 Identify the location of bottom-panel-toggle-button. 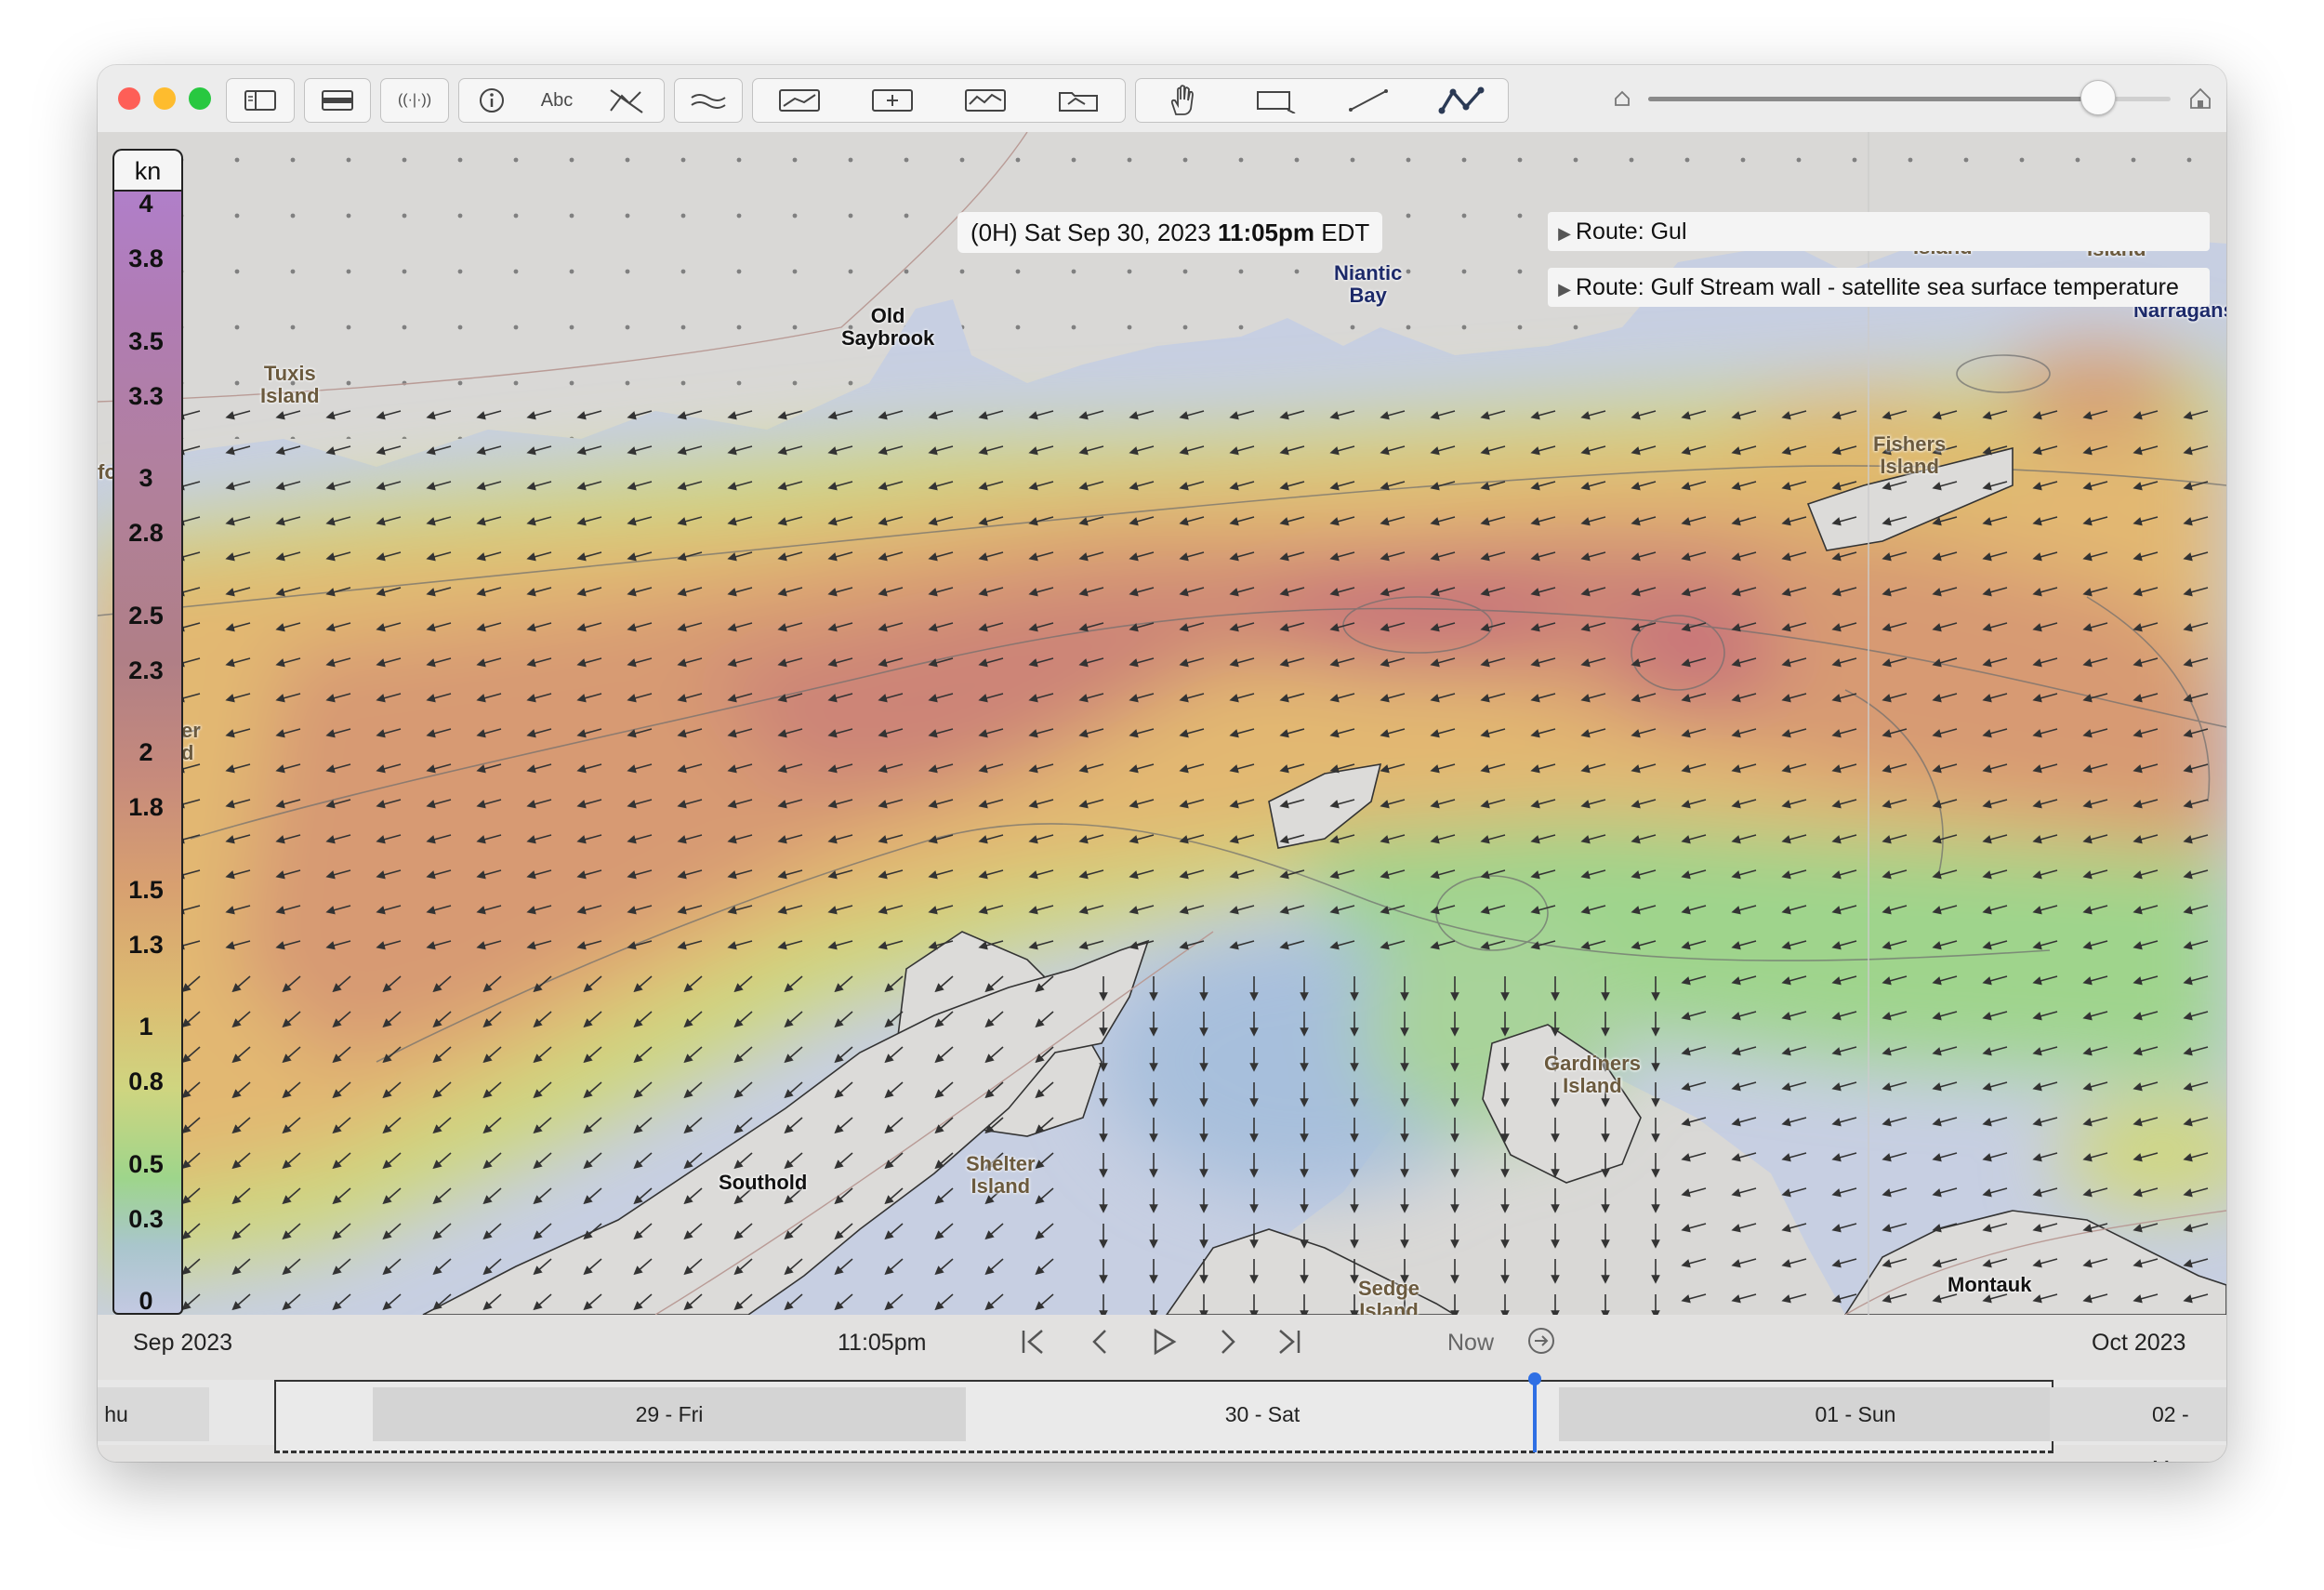
(337, 100).